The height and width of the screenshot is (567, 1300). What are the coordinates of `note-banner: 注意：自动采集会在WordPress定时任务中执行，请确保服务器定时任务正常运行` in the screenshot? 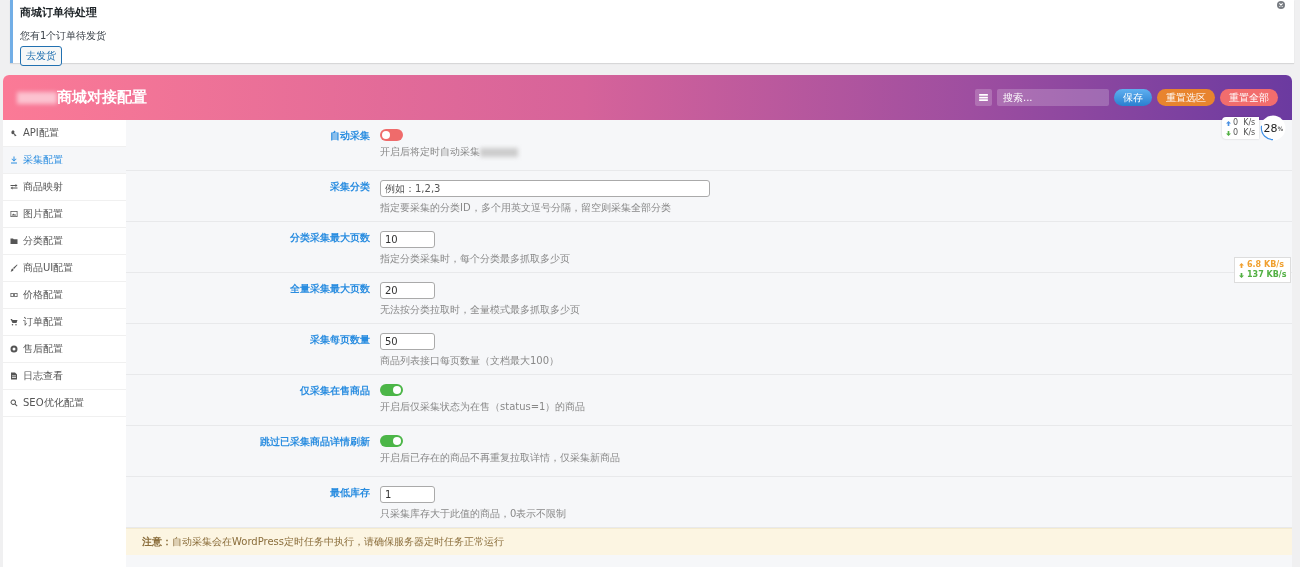 It's located at (709, 541).